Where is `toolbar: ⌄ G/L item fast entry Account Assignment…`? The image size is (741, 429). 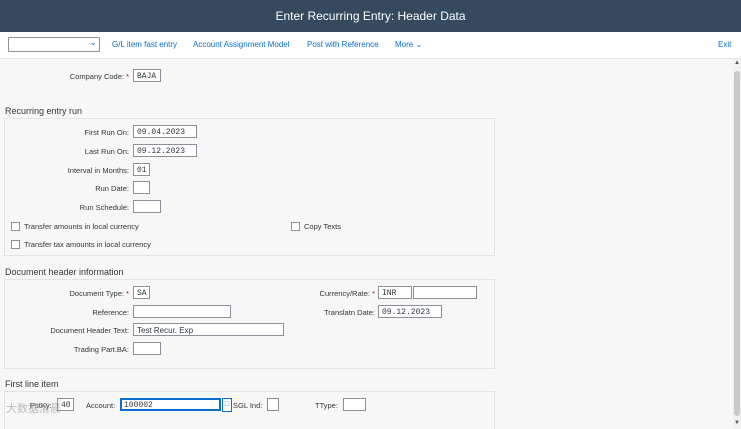
toolbar: ⌄ G/L item fast entry Account Assignment… is located at coordinates (370, 45).